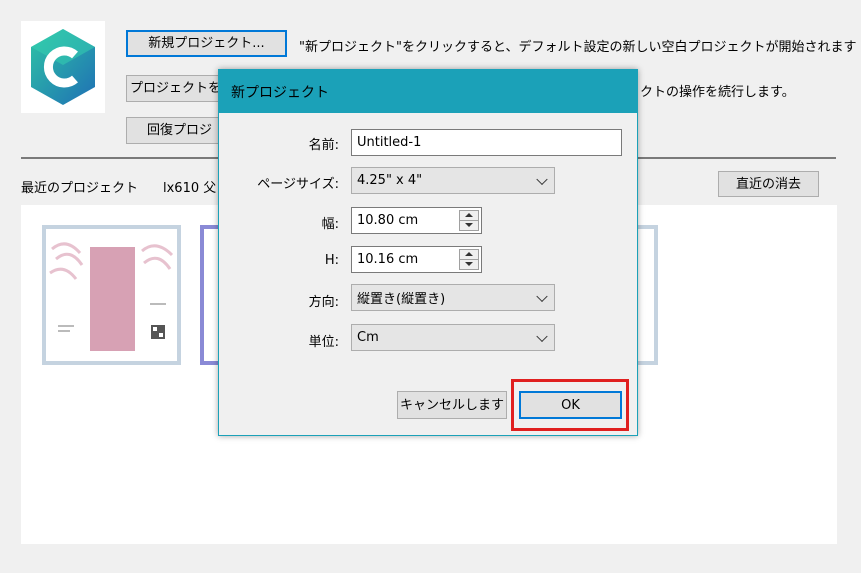 The image size is (861, 573). Describe the element at coordinates (323, 145) in the screenshot. I see `name-label: 名前:` at that location.